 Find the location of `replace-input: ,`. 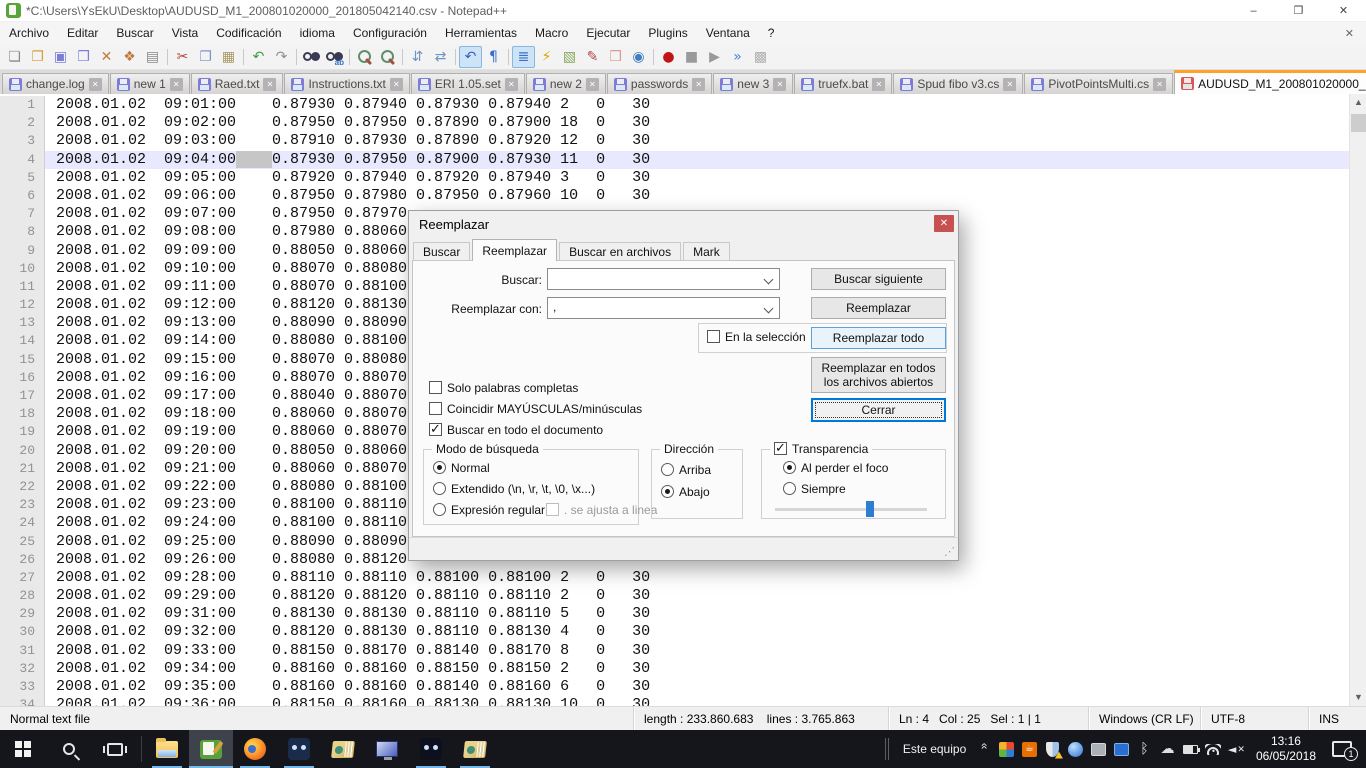

replace-input: , is located at coordinates (663, 308).